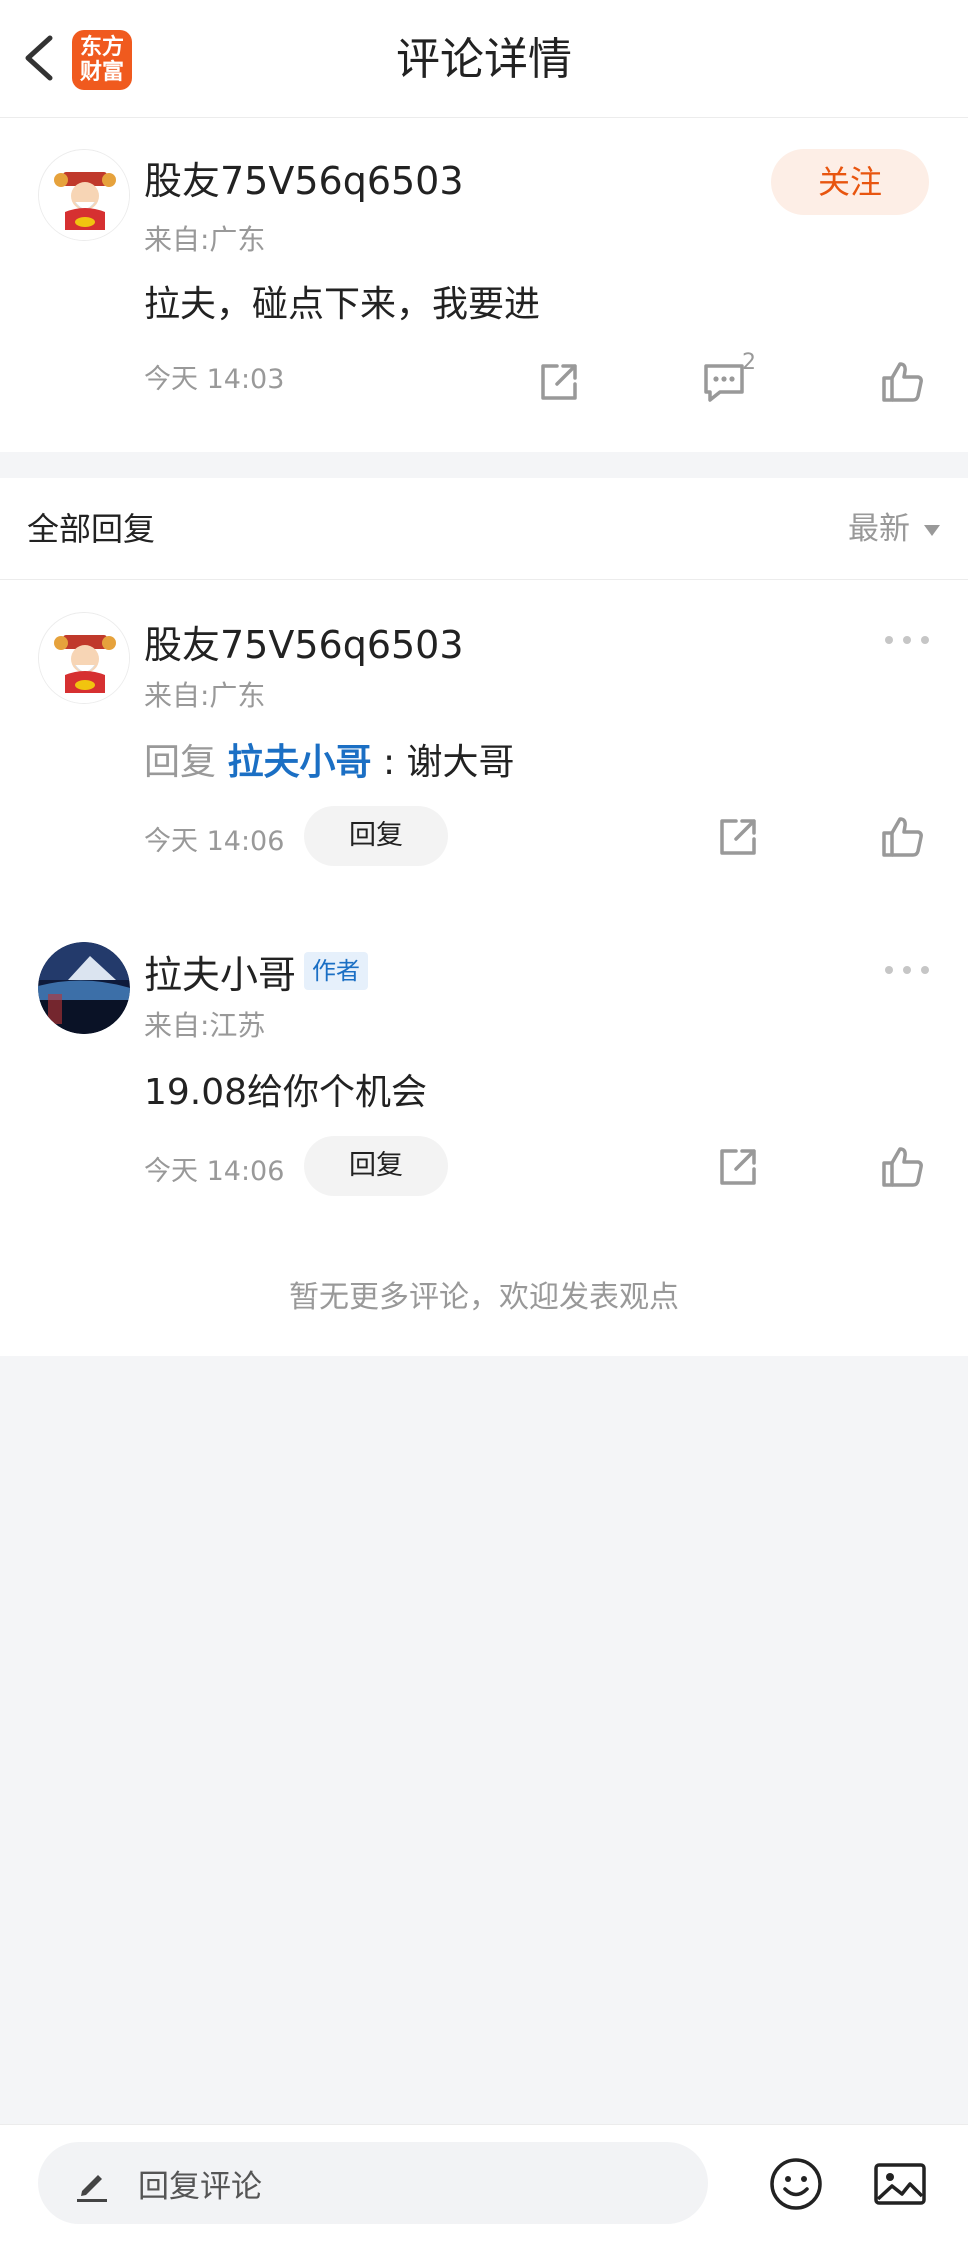  I want to click on back-icon, so click(39, 58).